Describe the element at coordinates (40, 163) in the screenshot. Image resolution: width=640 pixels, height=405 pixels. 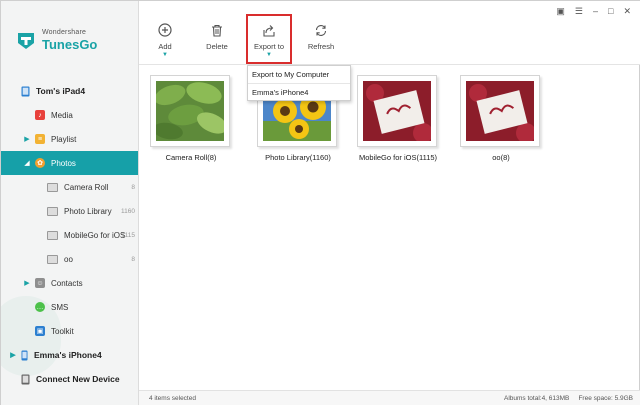
I see `photos-icon: ✿` at that location.